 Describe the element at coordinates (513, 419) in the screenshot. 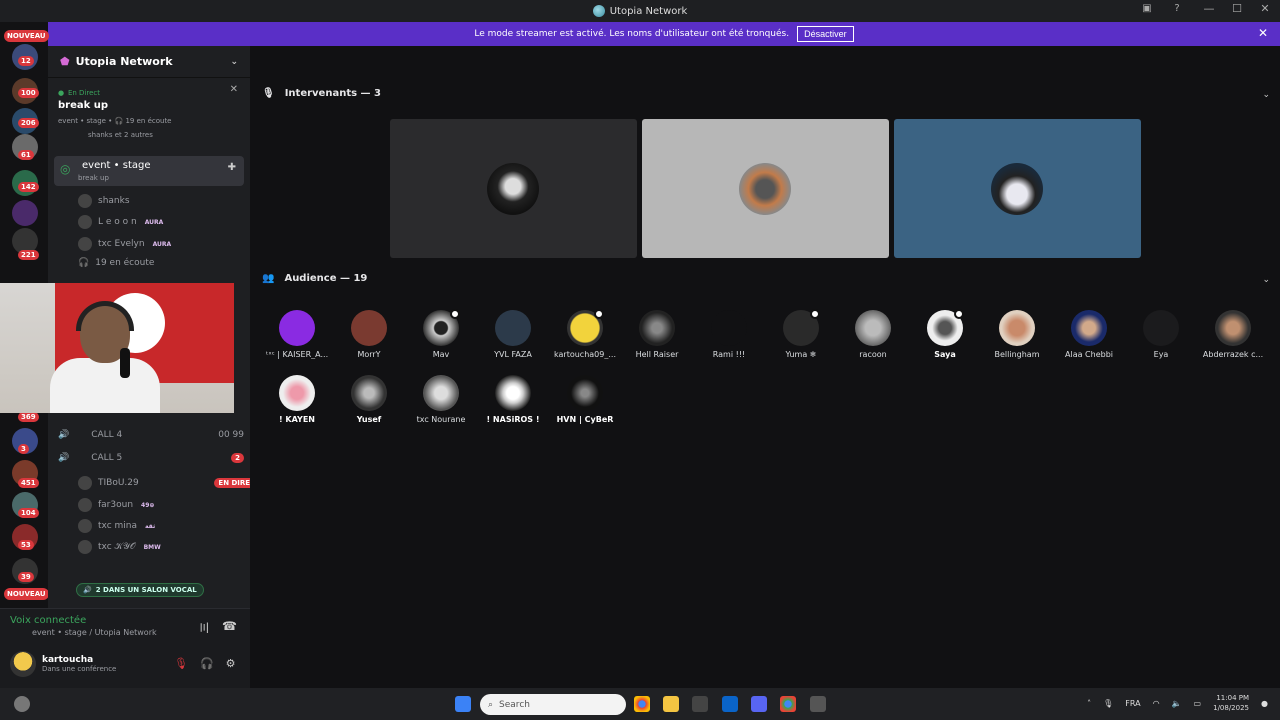

I see `member-name: ! NASiROS !` at that location.